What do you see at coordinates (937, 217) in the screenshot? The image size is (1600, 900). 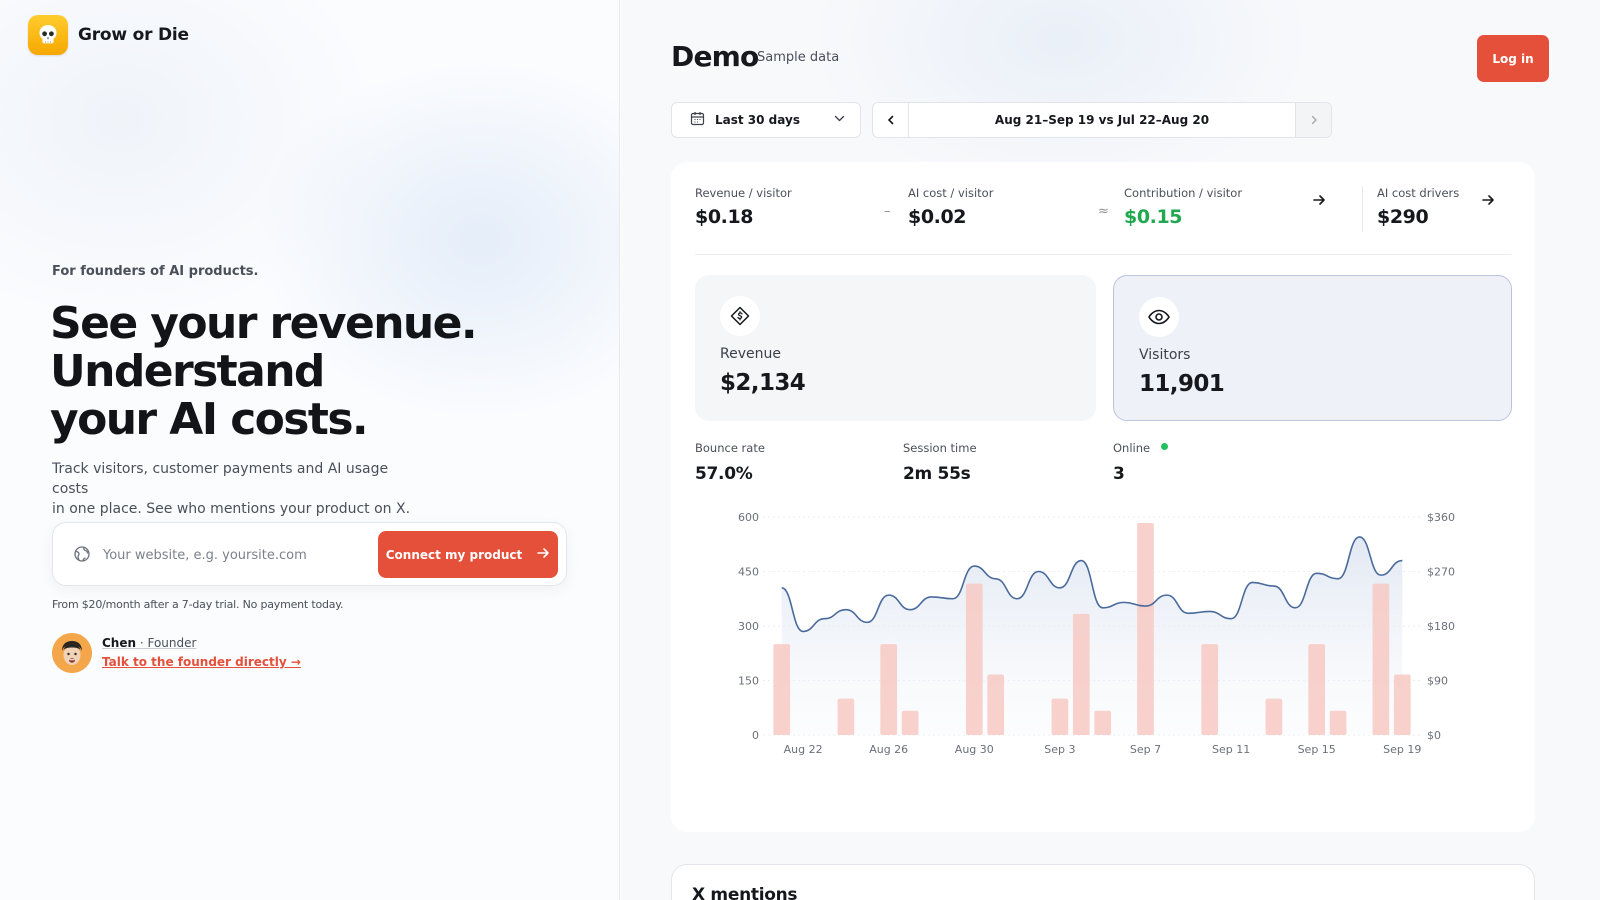 I see `metric-value: $0.02` at bounding box center [937, 217].